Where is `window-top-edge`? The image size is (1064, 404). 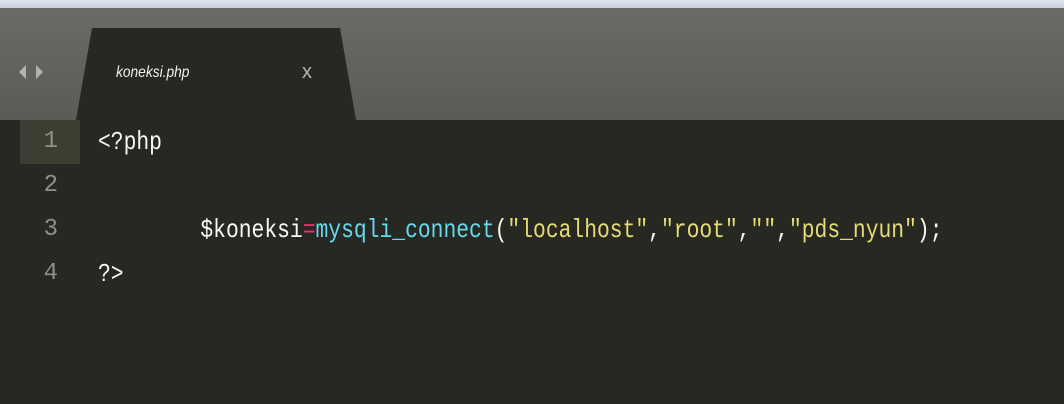
window-top-edge is located at coordinates (532, 4).